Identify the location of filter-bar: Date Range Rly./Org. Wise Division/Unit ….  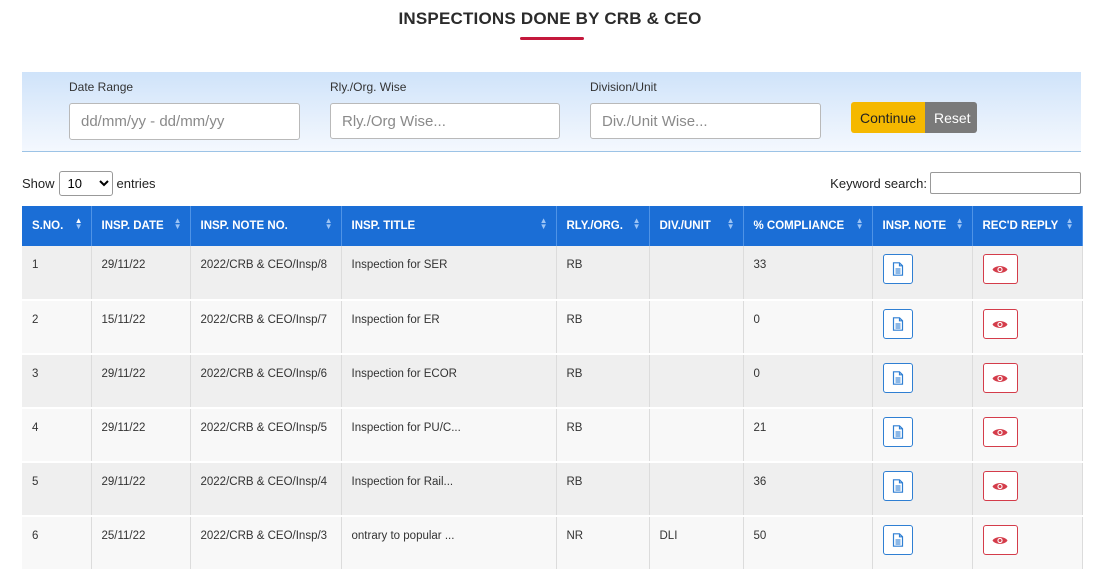
(551, 112).